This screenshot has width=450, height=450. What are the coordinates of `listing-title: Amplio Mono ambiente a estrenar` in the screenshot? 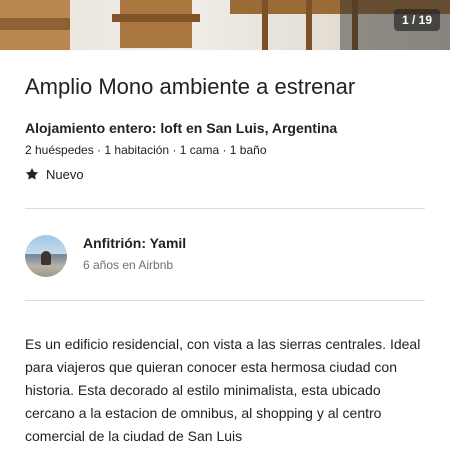 It's located at (190, 86).